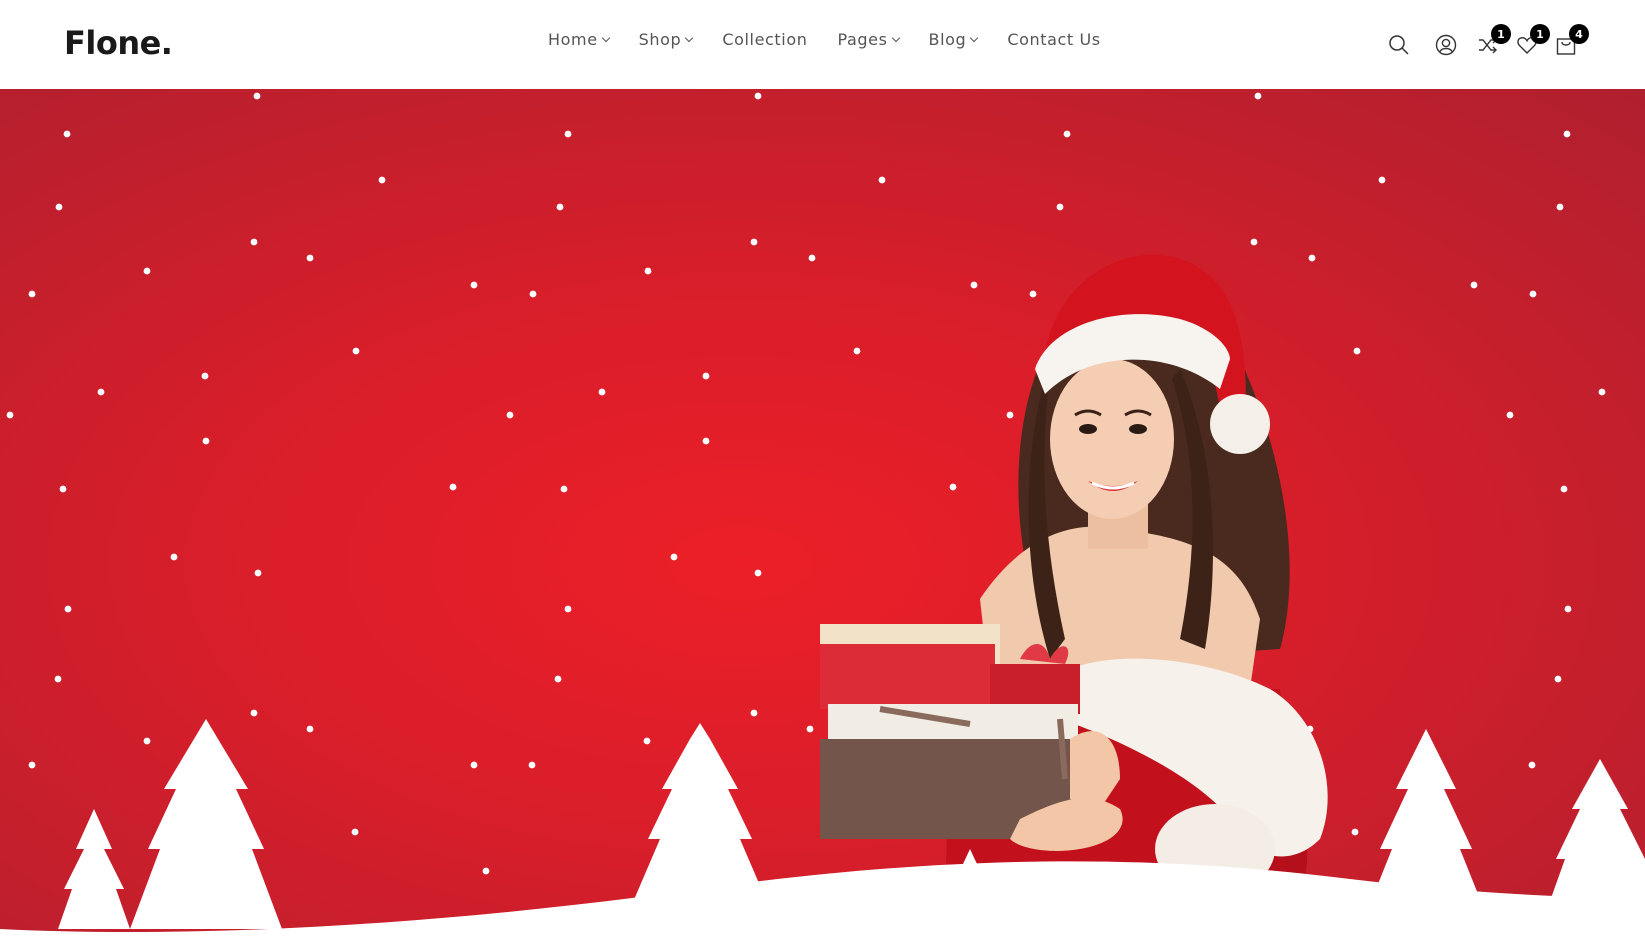  I want to click on nav-item-blog: Blog, so click(953, 39).